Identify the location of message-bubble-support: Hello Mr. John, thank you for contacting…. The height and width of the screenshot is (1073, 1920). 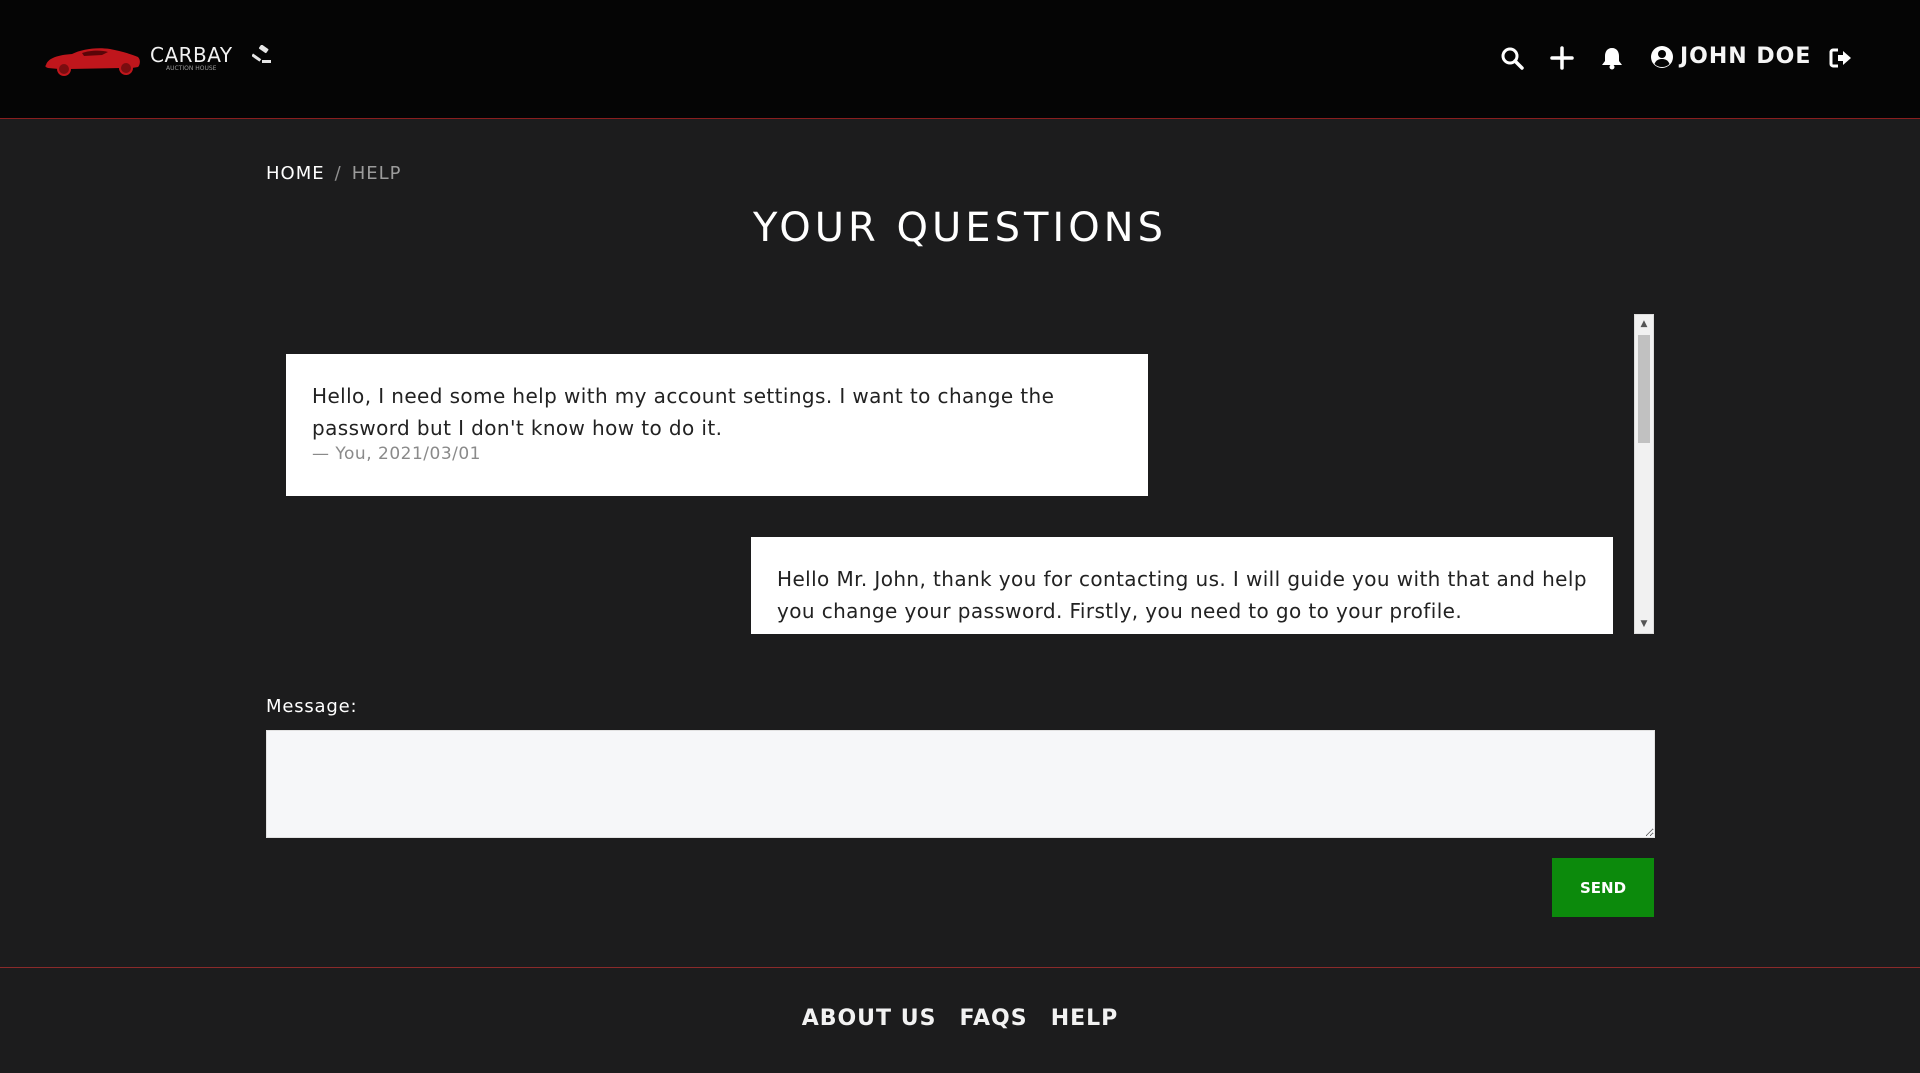
(1182, 585).